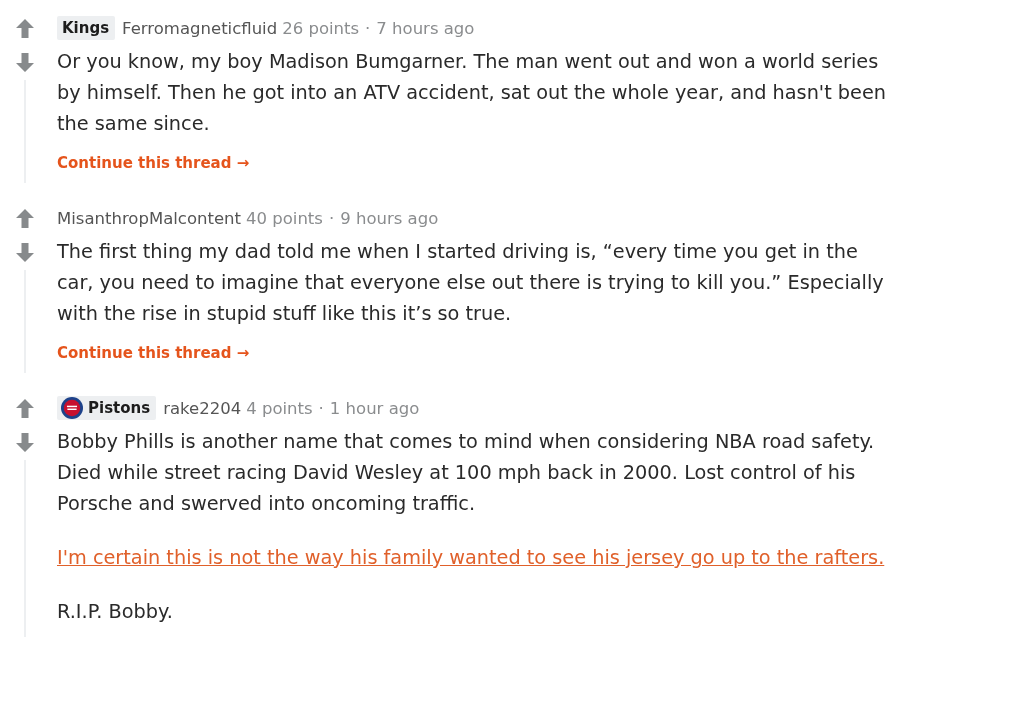 The image size is (1024, 706). Describe the element at coordinates (202, 408) in the screenshot. I see `username: rake2204` at that location.